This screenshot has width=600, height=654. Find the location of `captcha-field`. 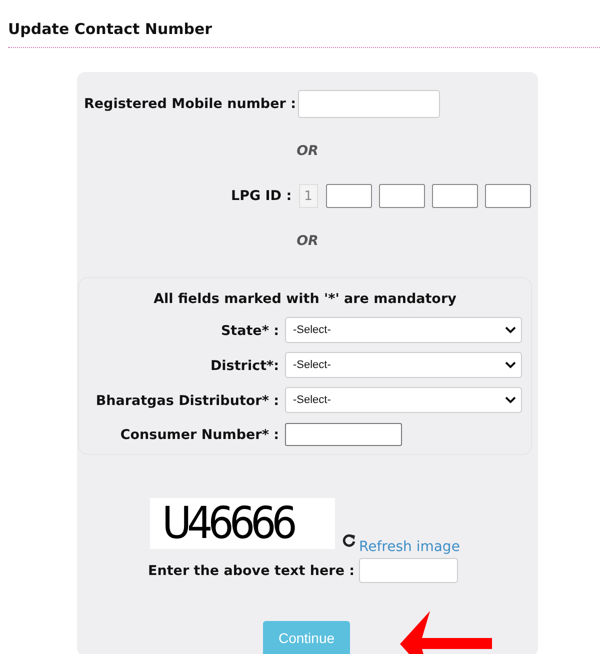

captcha-field is located at coordinates (408, 570).